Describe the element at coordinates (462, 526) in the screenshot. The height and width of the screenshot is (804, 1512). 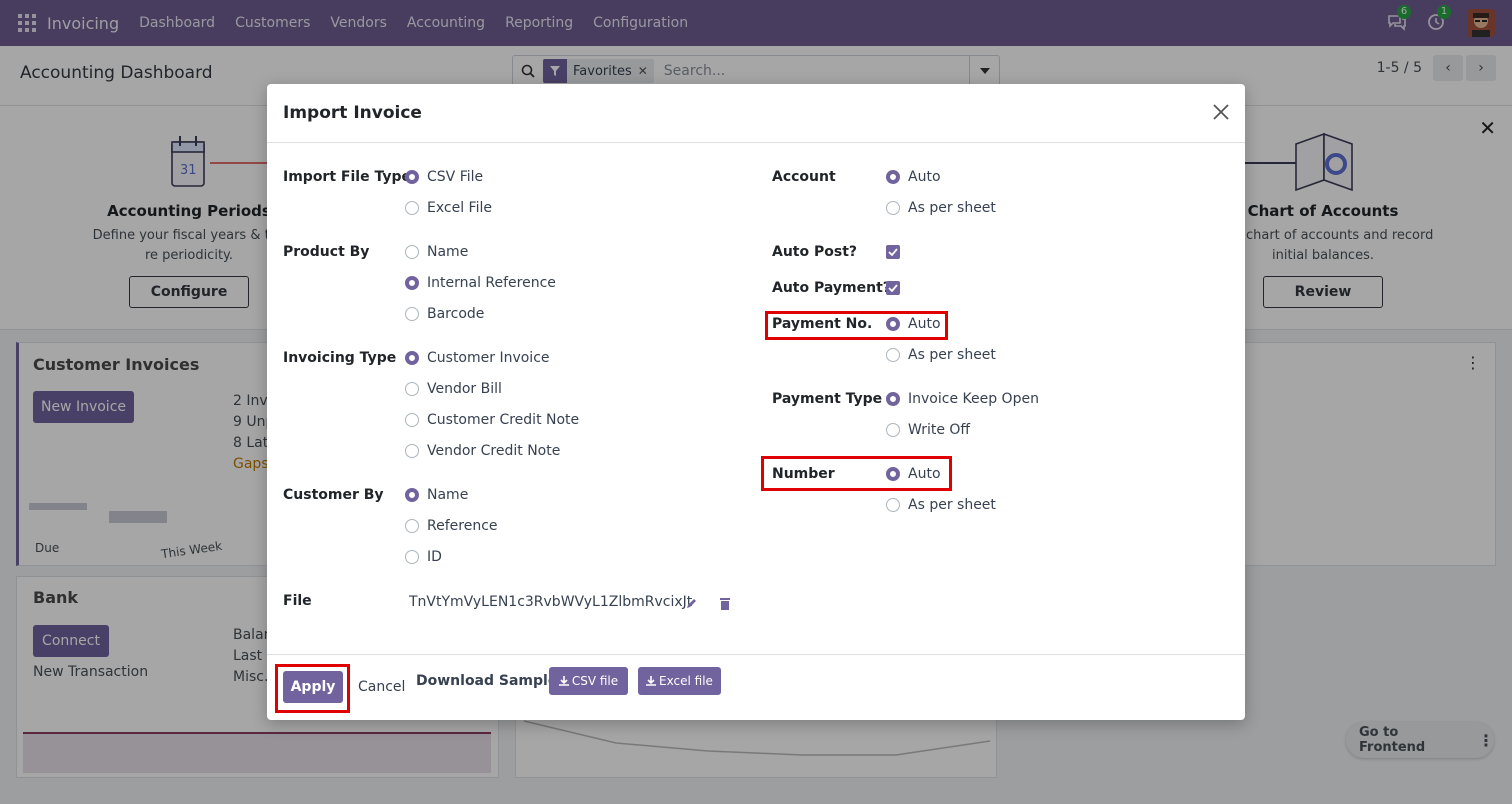
I see `option-label: Reference` at that location.